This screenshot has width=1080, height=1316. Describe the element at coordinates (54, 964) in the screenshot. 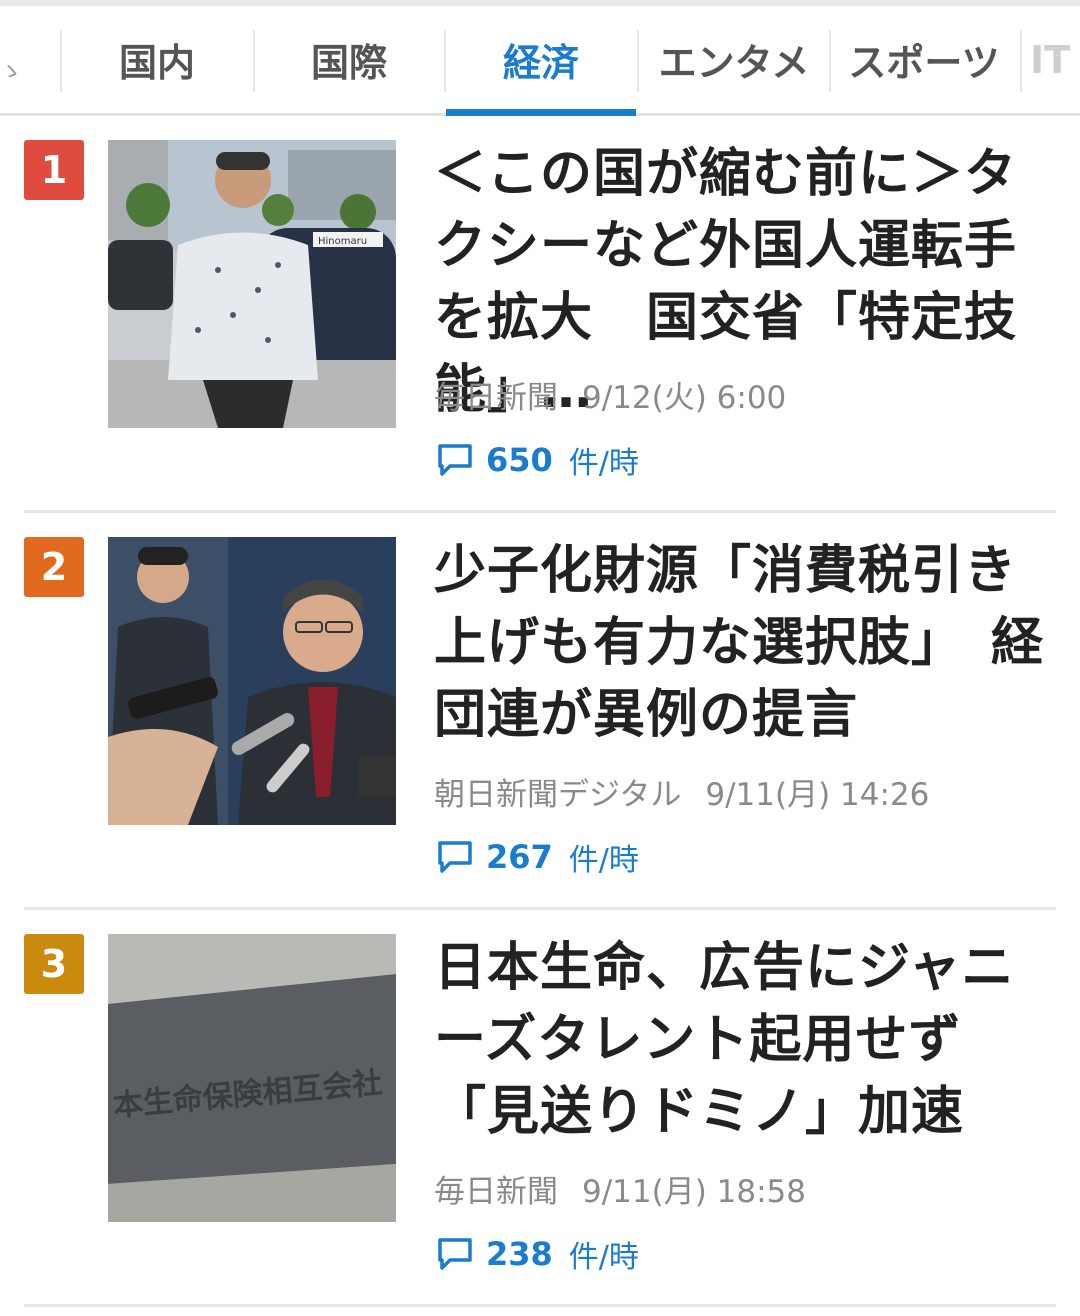

I see `rank-badge: 3` at that location.